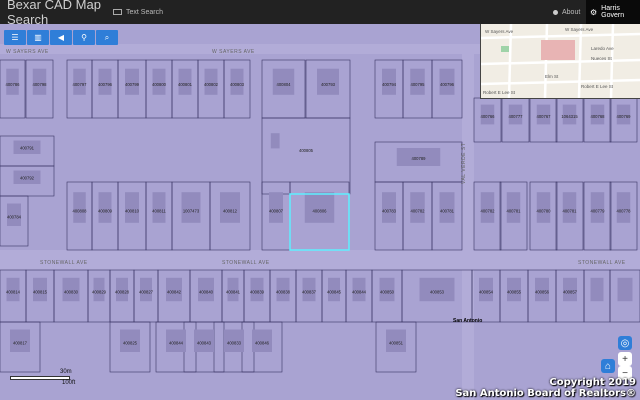 The width and height of the screenshot is (640, 400). What do you see at coordinates (237, 84) in the screenshot?
I see `parcel-id-label: 400803` at bounding box center [237, 84].